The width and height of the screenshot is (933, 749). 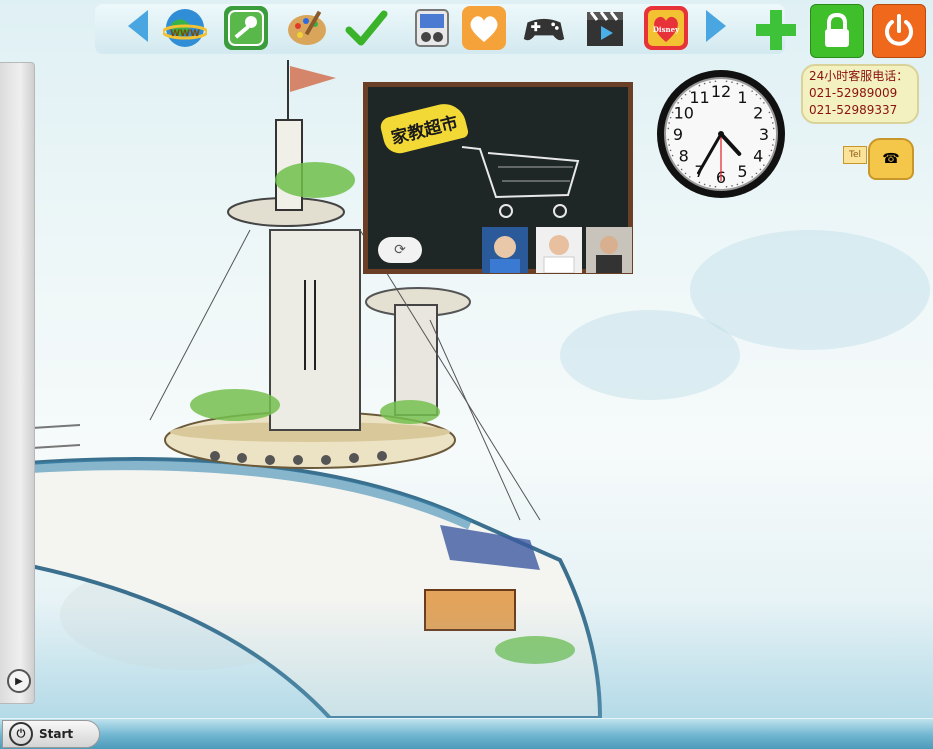 I want to click on power-button, so click(x=899, y=31).